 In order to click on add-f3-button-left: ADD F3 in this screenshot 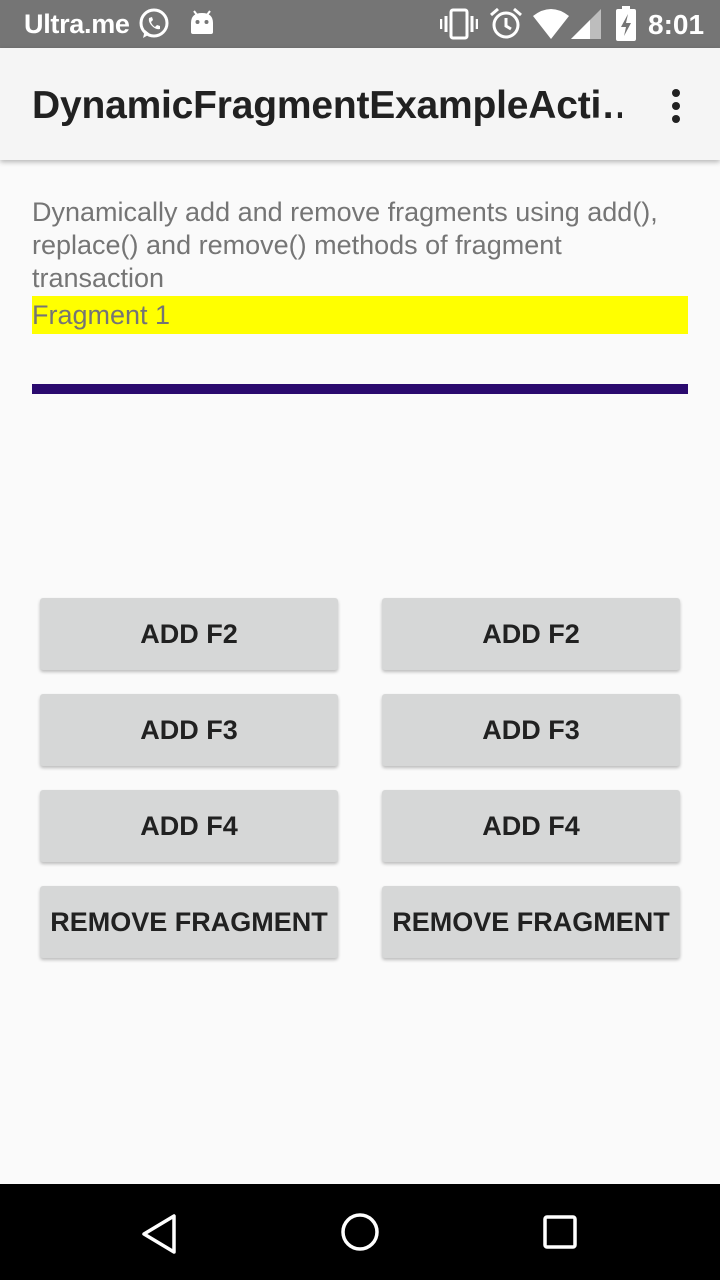, I will do `click(189, 730)`.